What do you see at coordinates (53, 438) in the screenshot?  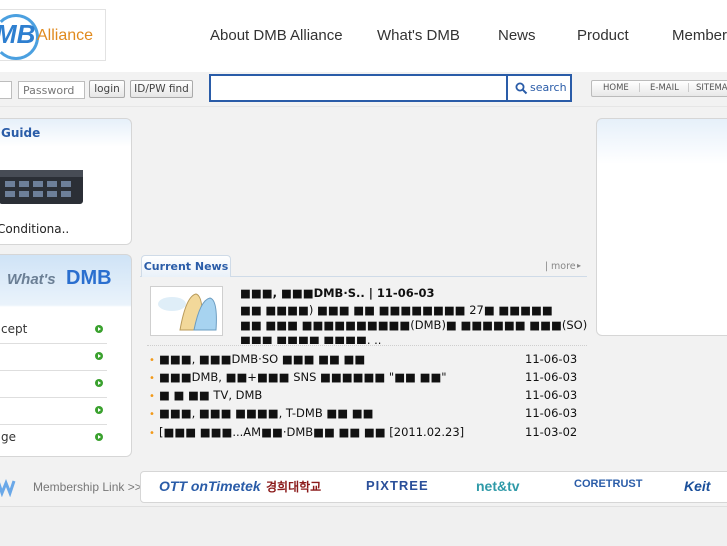 I see `whats-dmb-item: ge` at bounding box center [53, 438].